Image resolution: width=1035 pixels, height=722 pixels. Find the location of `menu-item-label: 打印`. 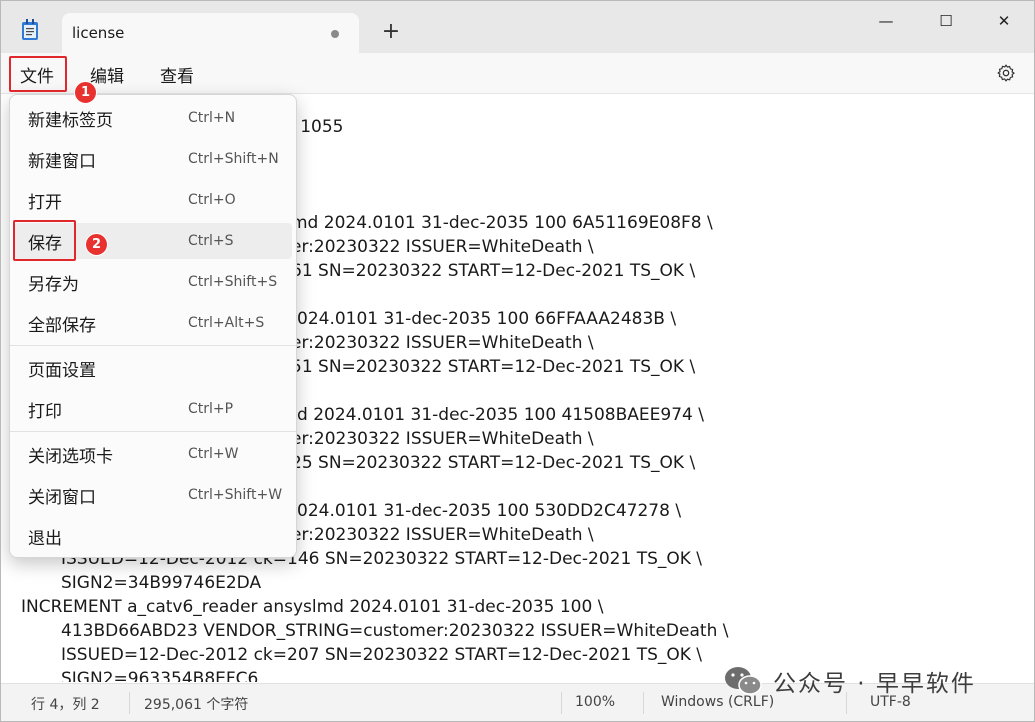

menu-item-label: 打印 is located at coordinates (45, 412).